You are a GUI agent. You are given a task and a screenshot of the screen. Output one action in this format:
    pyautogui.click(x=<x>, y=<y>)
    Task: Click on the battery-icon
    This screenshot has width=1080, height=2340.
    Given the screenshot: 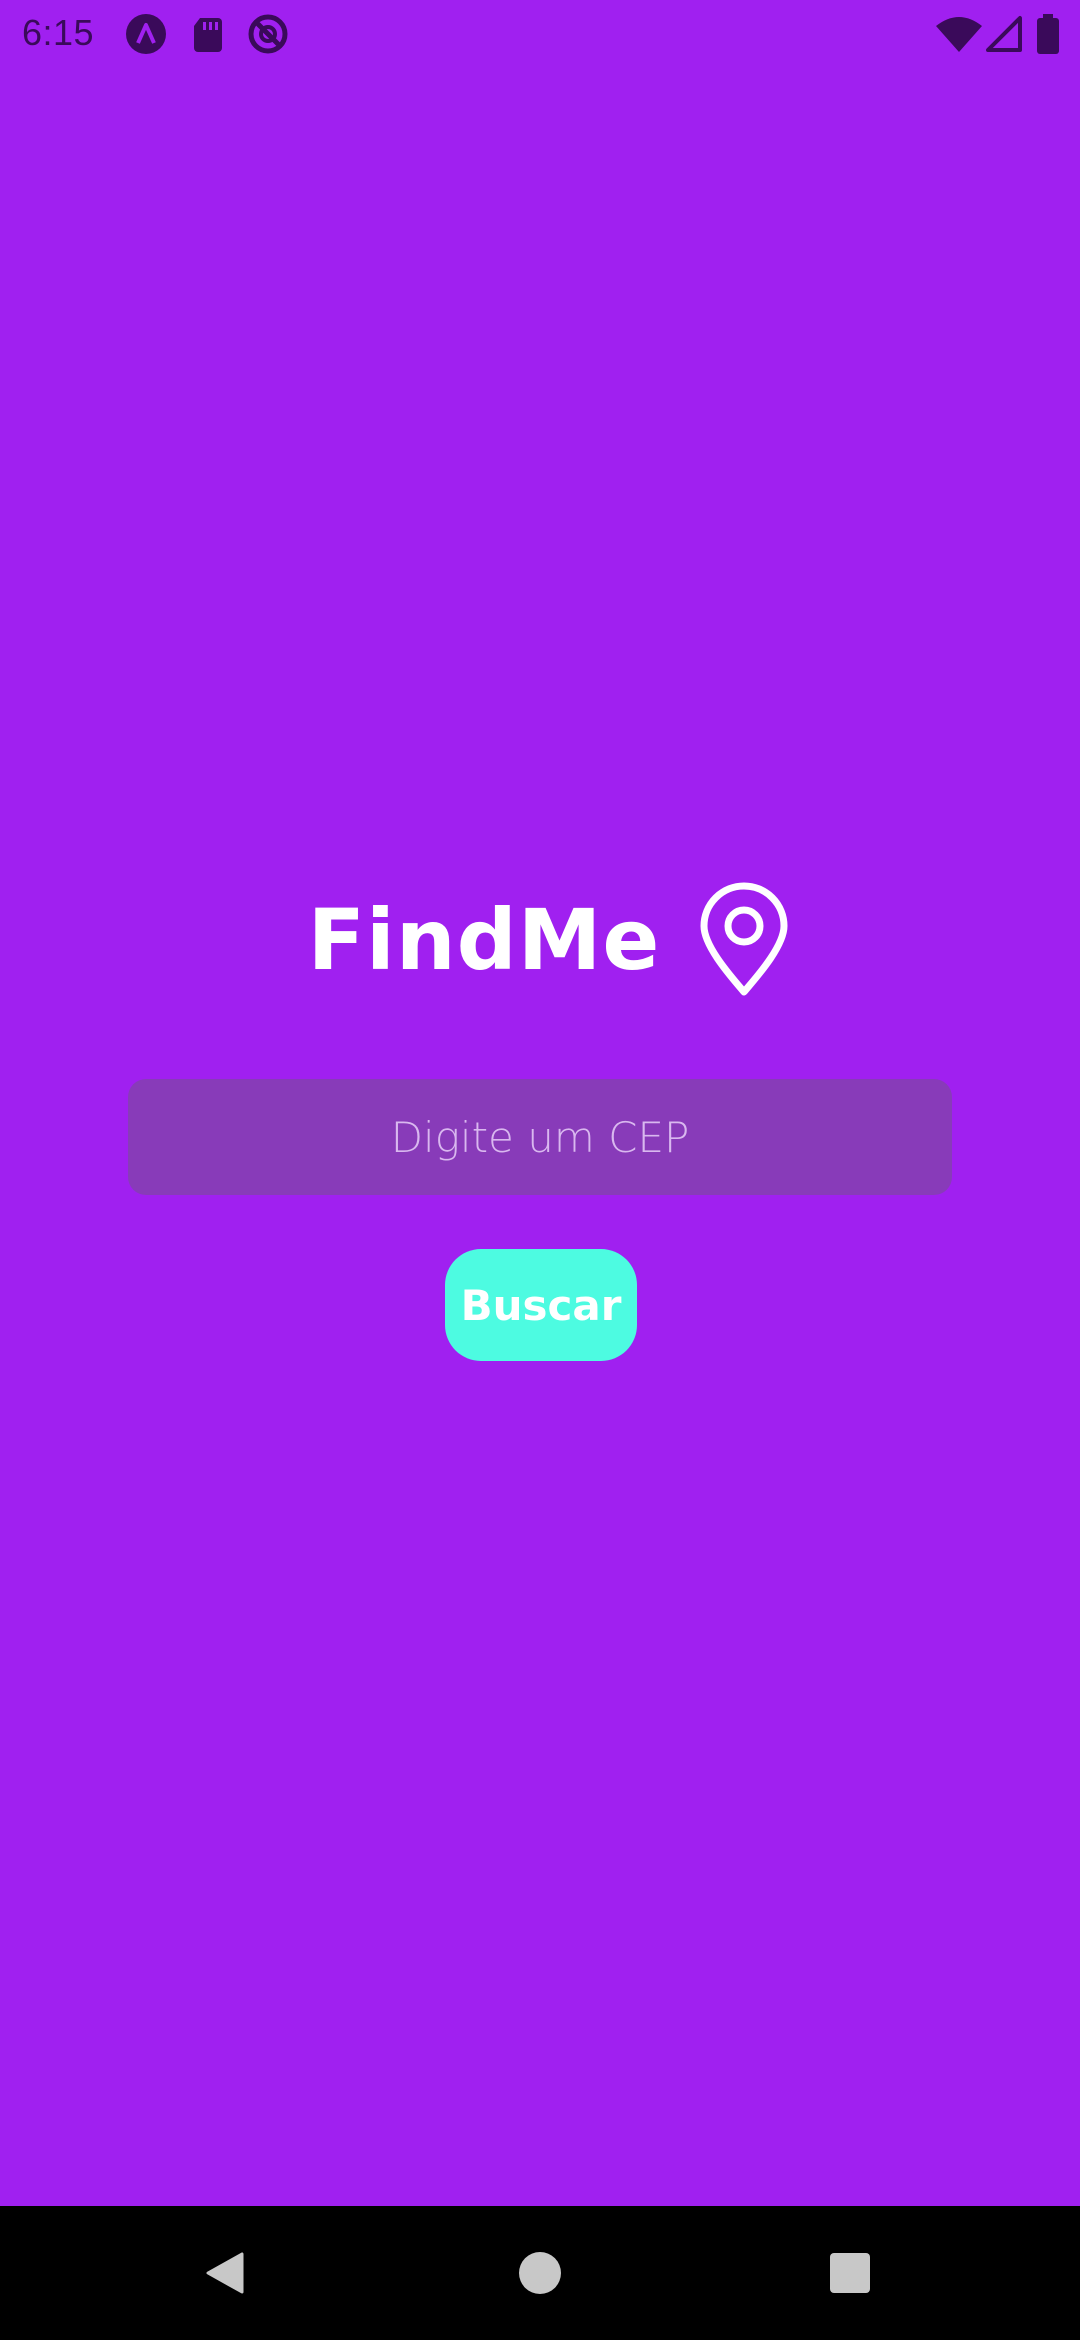 What is the action you would take?
    pyautogui.click(x=1048, y=34)
    